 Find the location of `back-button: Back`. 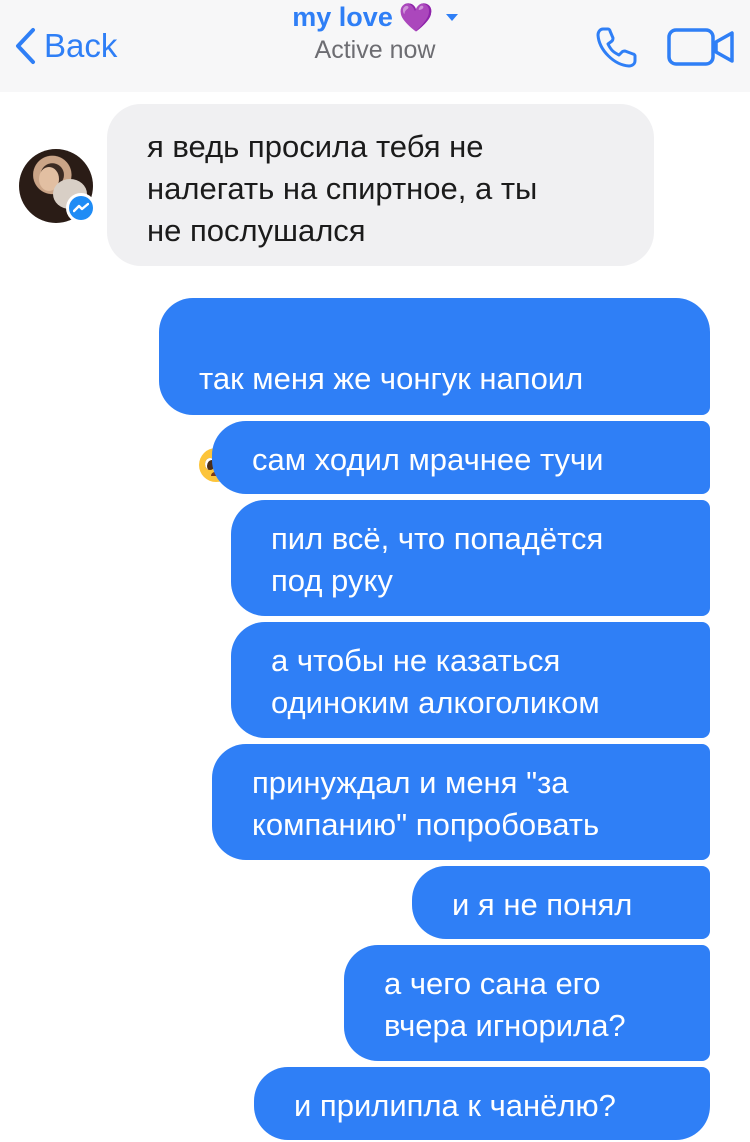

back-button: Back is located at coordinates (65, 46).